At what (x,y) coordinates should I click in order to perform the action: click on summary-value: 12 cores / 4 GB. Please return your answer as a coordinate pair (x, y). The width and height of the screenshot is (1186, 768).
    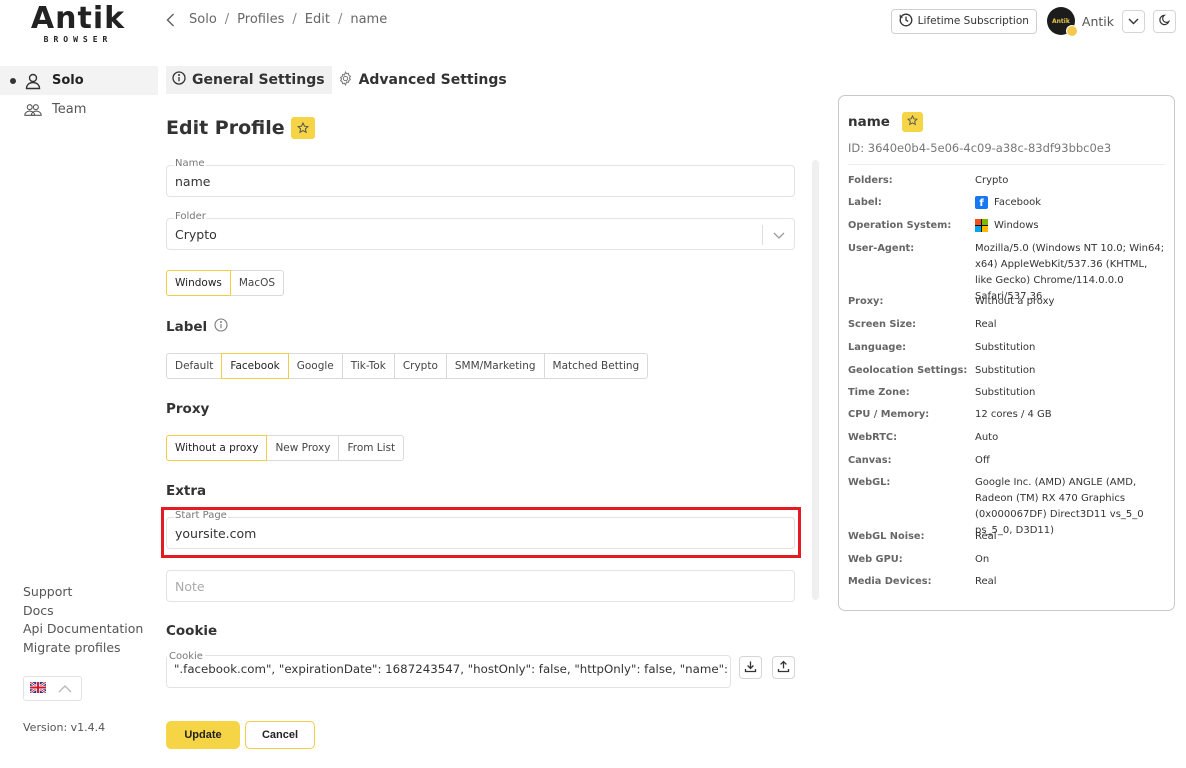
    Looking at the image, I should click on (1070, 415).